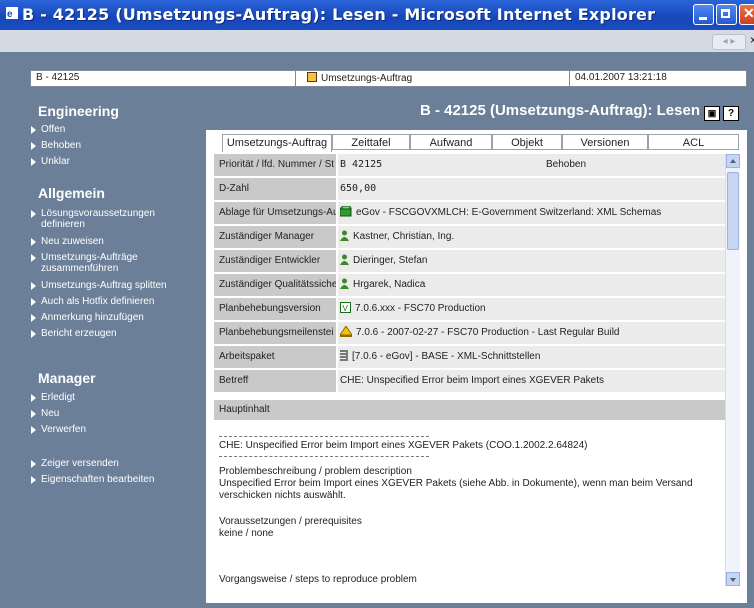  I want to click on back-forward-buttons: ◂ ▸, so click(729, 42).